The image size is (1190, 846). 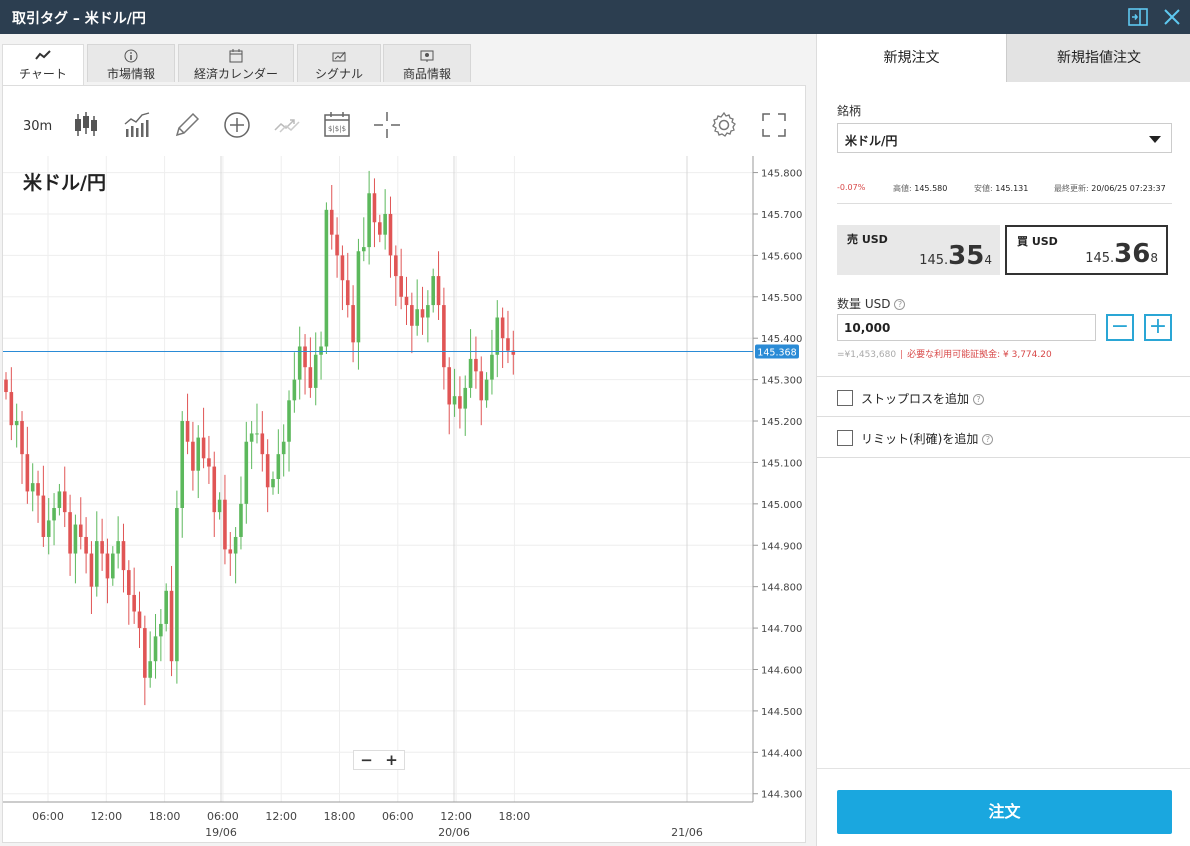 I want to click on draw-pencil-icon, so click(x=187, y=125).